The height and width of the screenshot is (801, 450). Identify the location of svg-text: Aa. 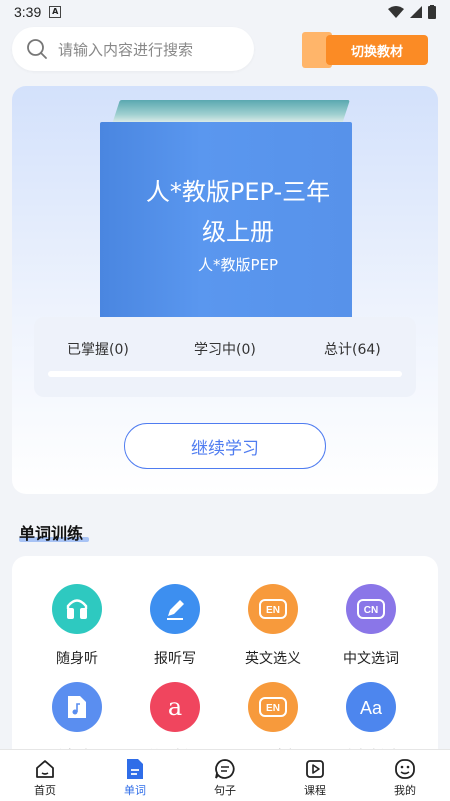
(371, 708).